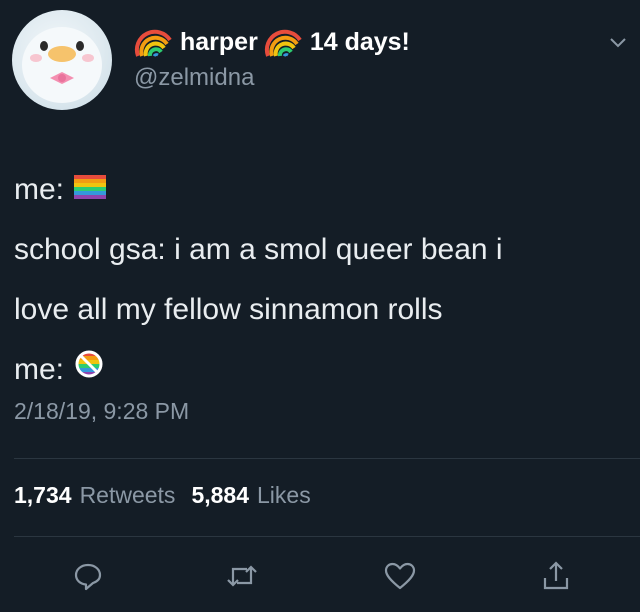 The height and width of the screenshot is (612, 640). What do you see at coordinates (101, 411) in the screenshot?
I see `tweet-timestamp: 2/18/19, 9:28 PM` at bounding box center [101, 411].